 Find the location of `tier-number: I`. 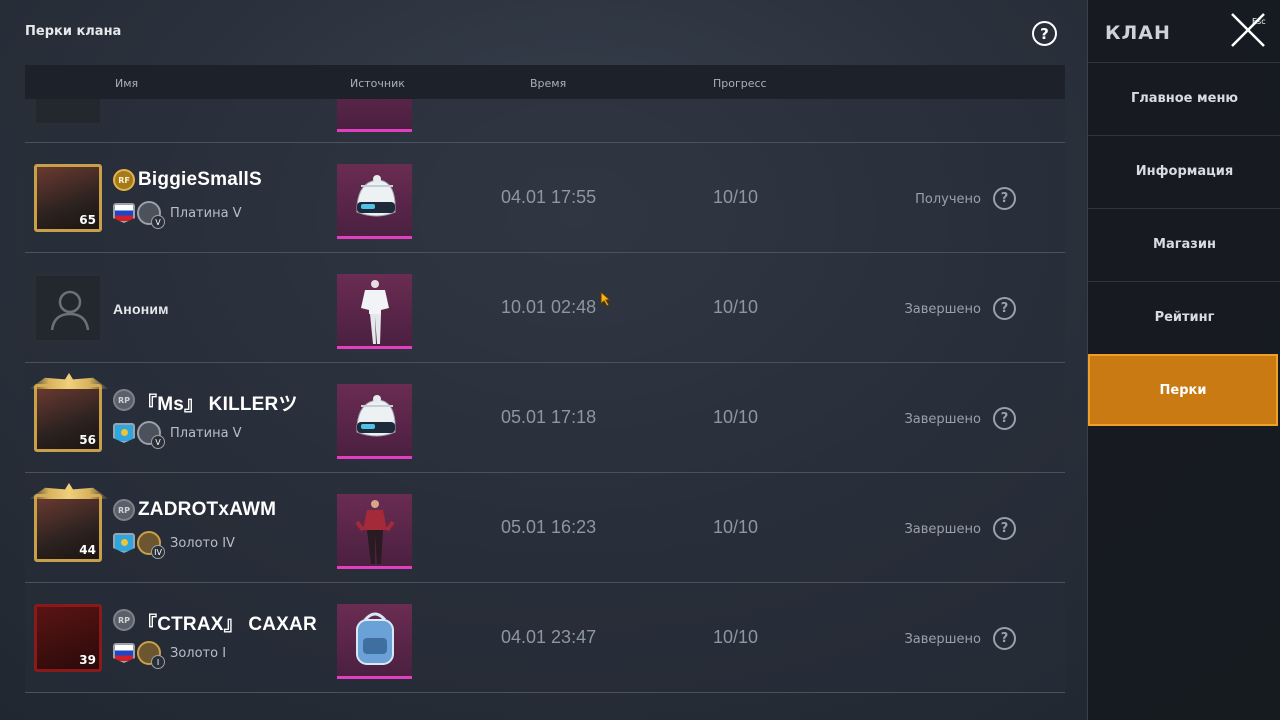

tier-number: I is located at coordinates (158, 662).